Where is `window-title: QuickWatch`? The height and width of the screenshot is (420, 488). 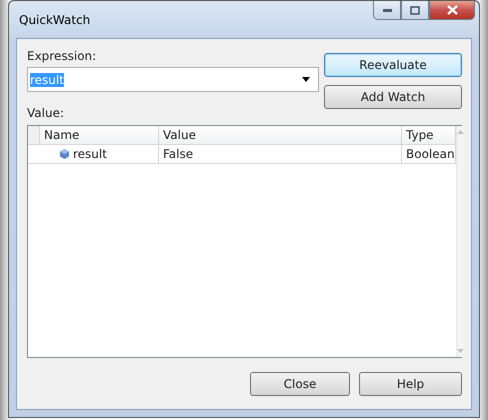 window-title: QuickWatch is located at coordinates (54, 20).